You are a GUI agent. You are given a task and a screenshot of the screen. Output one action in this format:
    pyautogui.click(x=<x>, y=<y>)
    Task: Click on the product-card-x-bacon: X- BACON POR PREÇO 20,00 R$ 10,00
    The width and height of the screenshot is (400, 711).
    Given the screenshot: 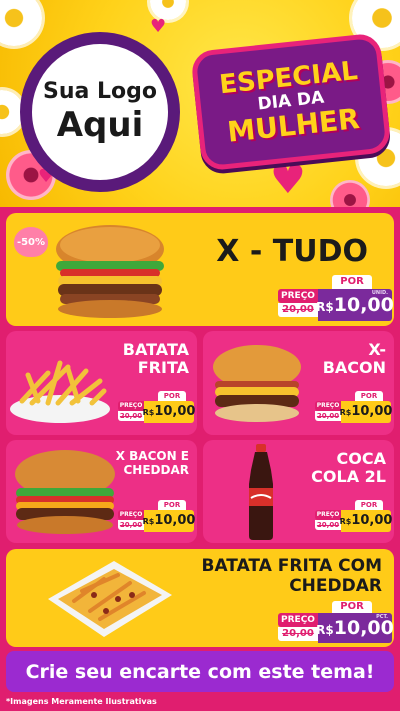 What is the action you would take?
    pyautogui.click(x=298, y=383)
    